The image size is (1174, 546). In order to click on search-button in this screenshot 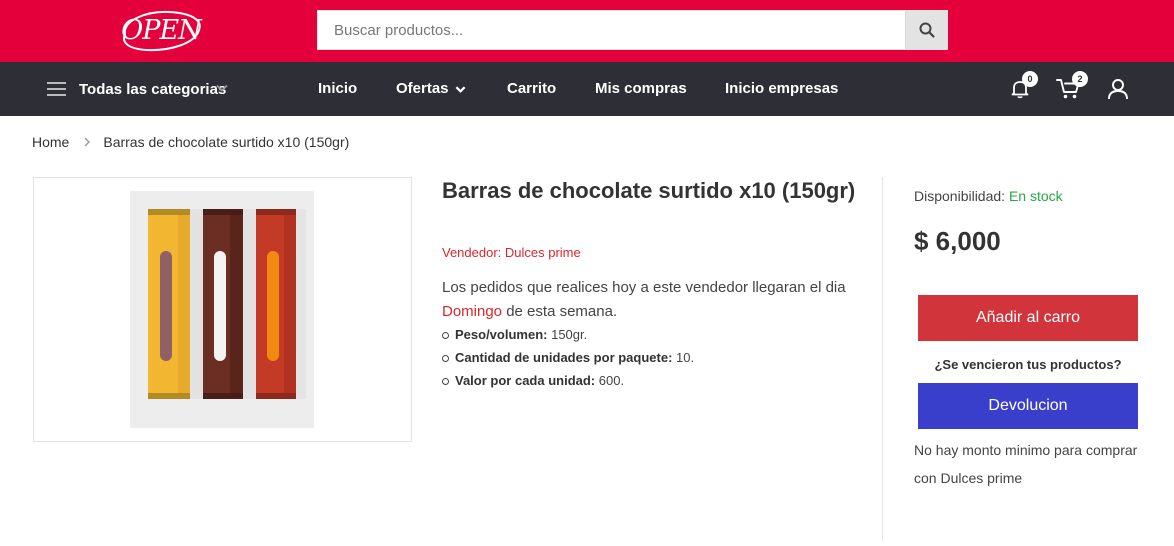, I will do `click(926, 30)`.